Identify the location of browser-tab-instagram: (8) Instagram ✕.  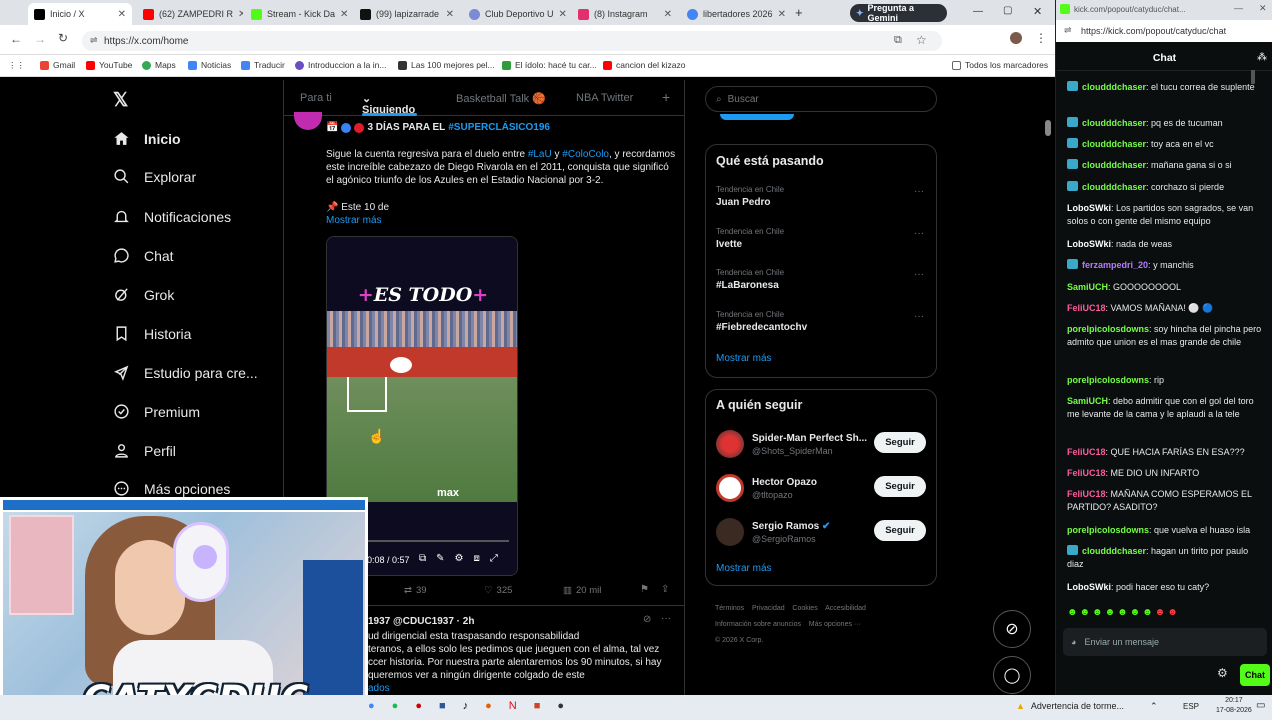
(625, 14).